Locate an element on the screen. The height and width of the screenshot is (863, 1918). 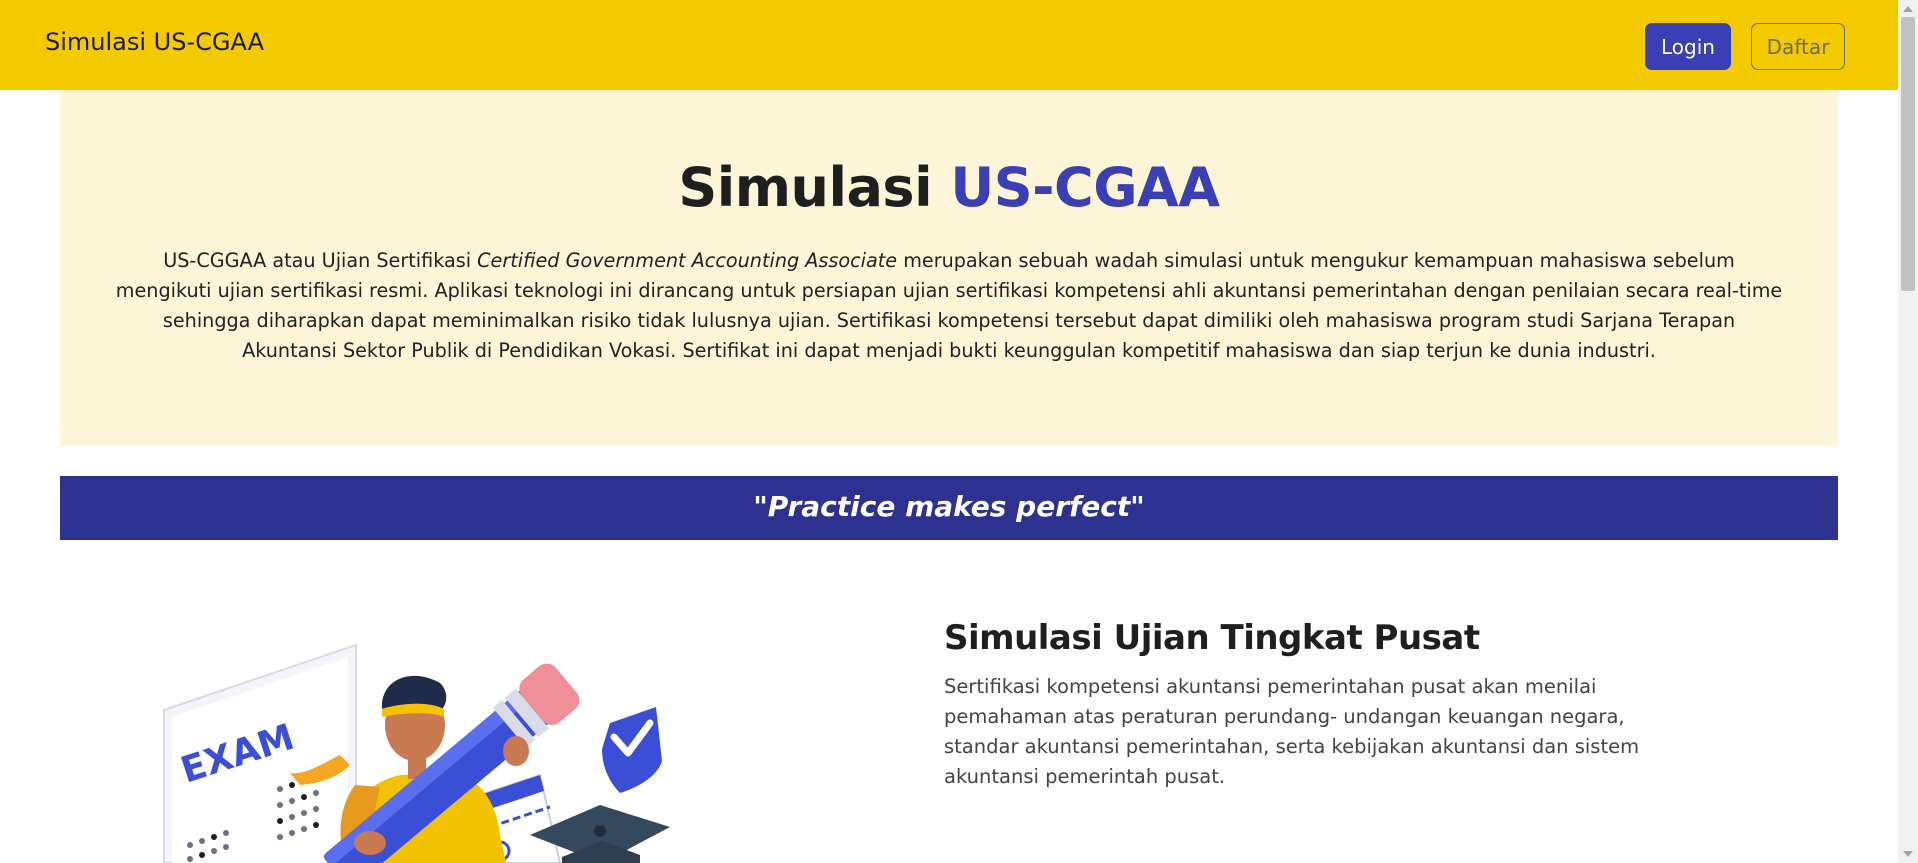
hero-desc-part1: US-CGGAA atau Ujian Sertifikasi is located at coordinates (320, 260).